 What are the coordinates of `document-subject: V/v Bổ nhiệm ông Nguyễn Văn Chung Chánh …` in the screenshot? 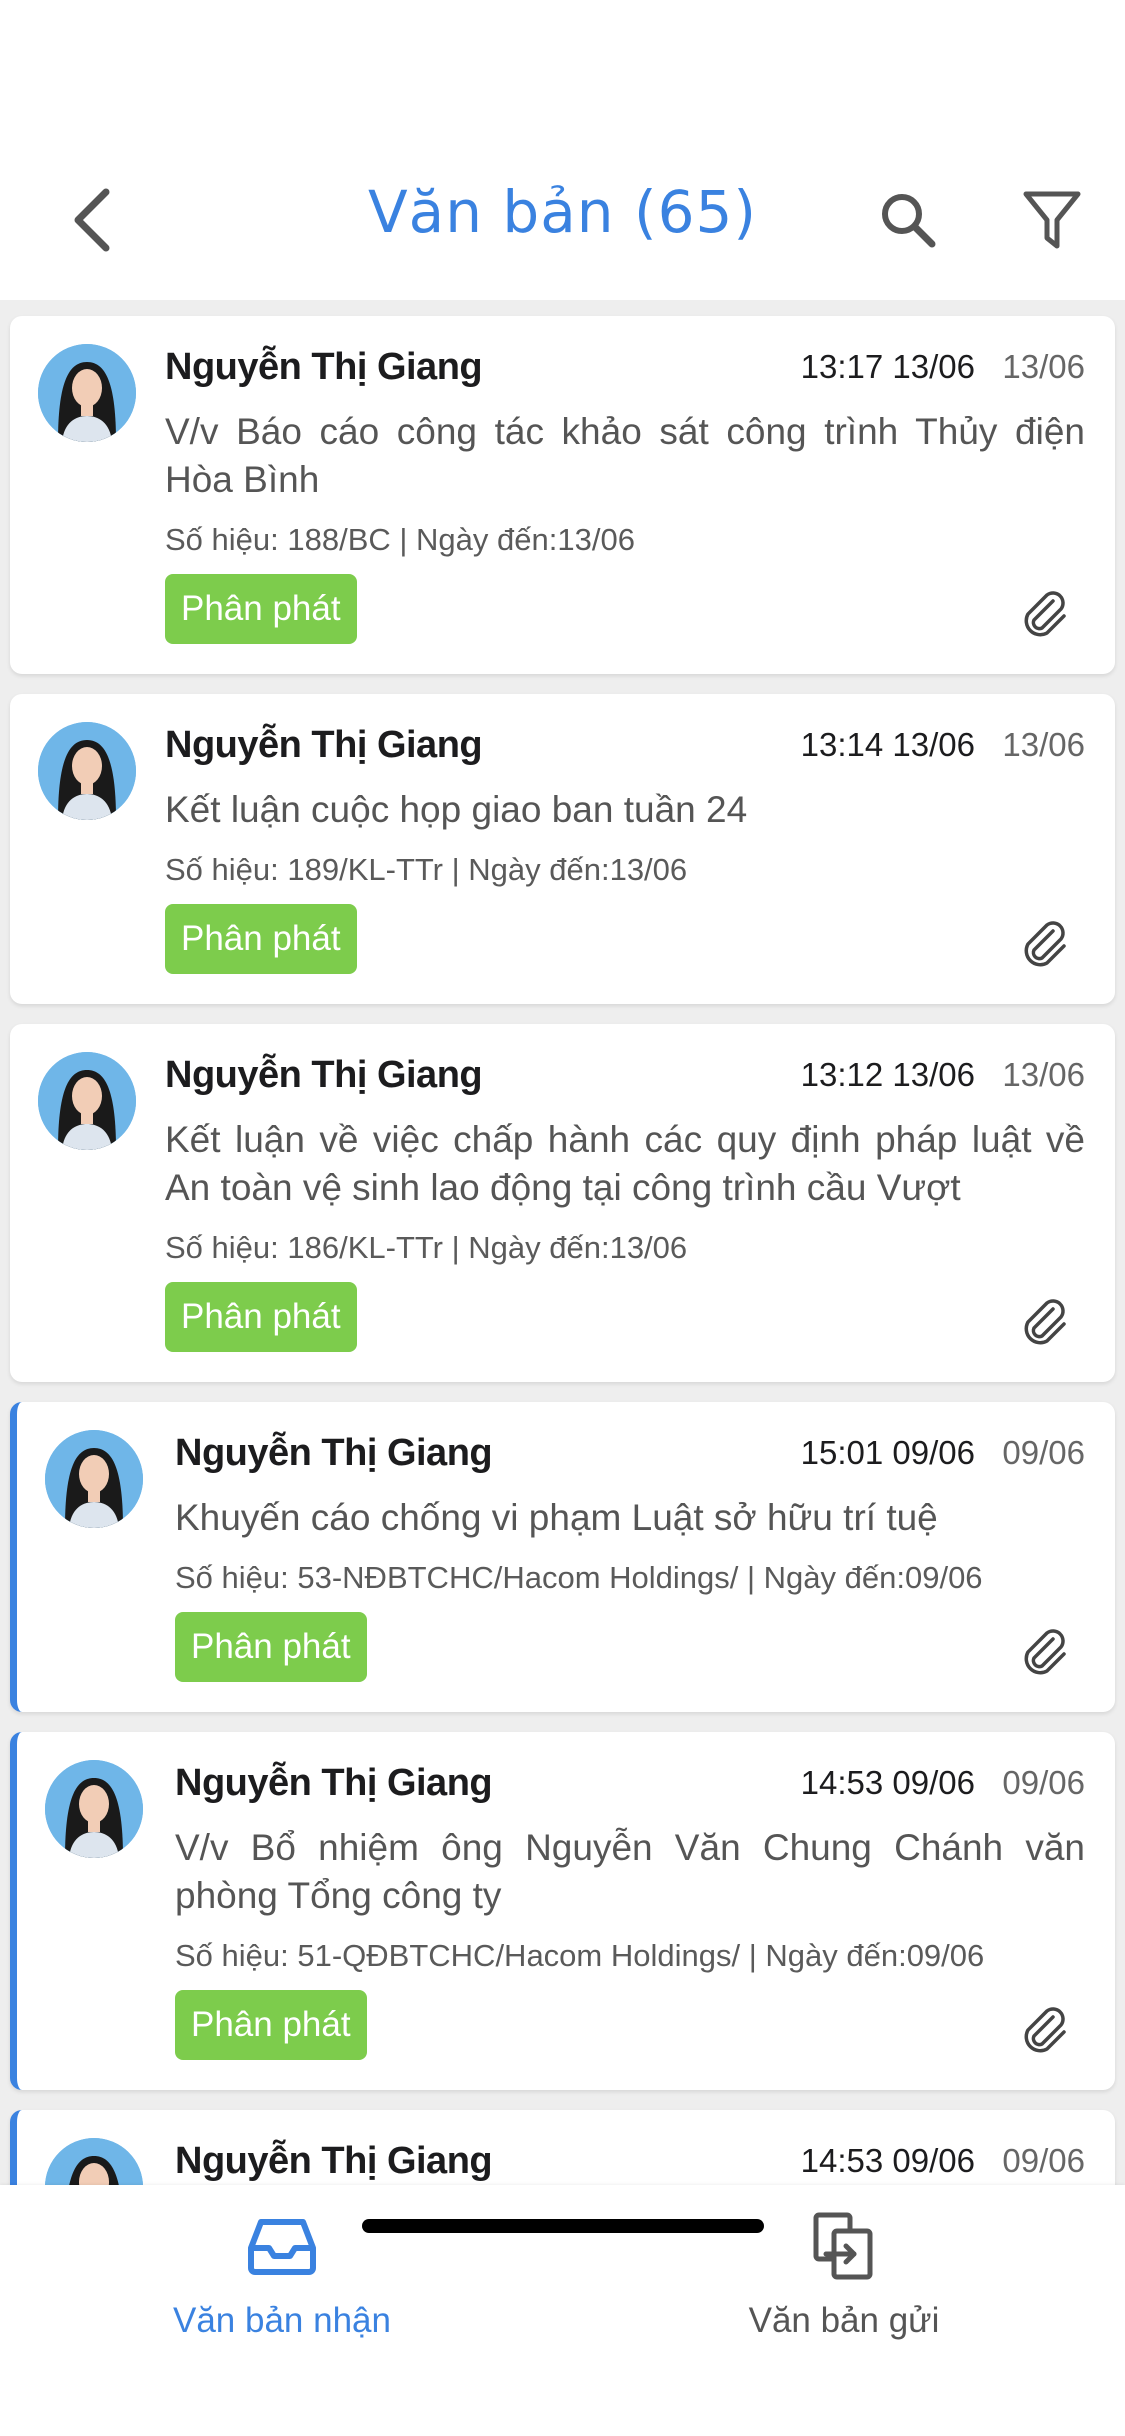 It's located at (630, 1871).